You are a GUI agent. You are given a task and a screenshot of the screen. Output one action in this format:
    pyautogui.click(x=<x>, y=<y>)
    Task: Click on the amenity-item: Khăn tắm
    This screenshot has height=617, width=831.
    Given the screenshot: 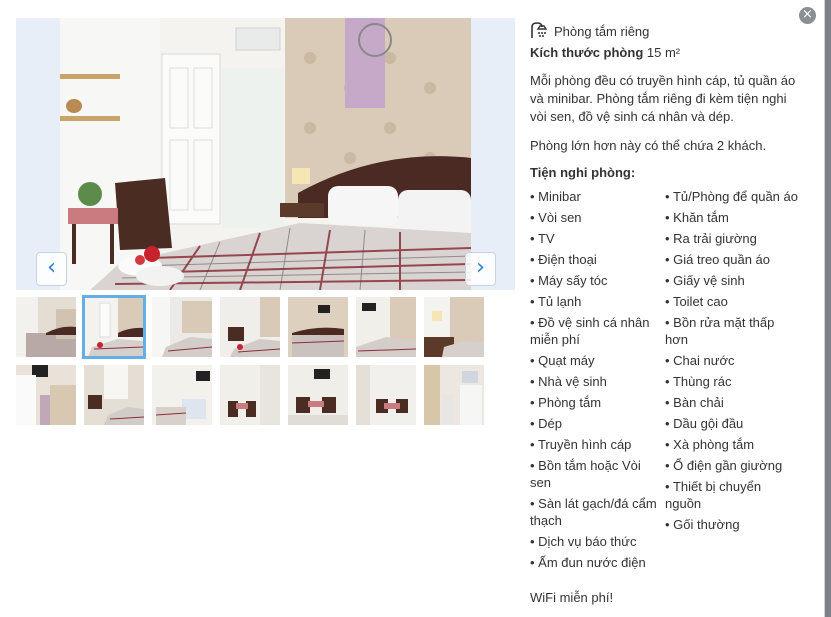 What is the action you would take?
    pyautogui.click(x=732, y=217)
    